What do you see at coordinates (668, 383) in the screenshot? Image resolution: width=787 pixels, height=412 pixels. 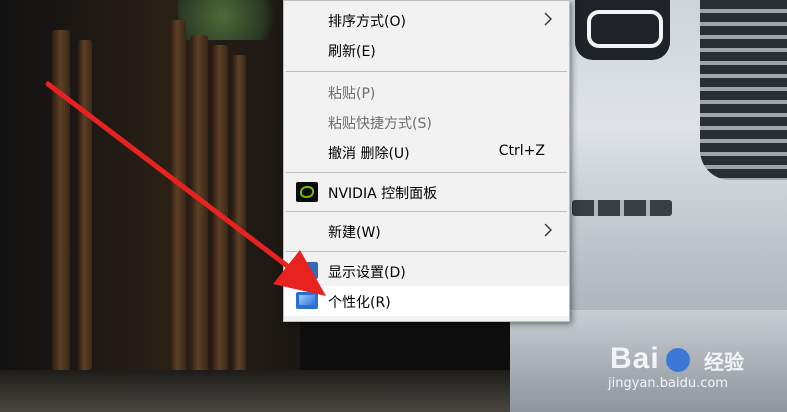 I see `watermark-url: jingyan.baidu.com` at bounding box center [668, 383].